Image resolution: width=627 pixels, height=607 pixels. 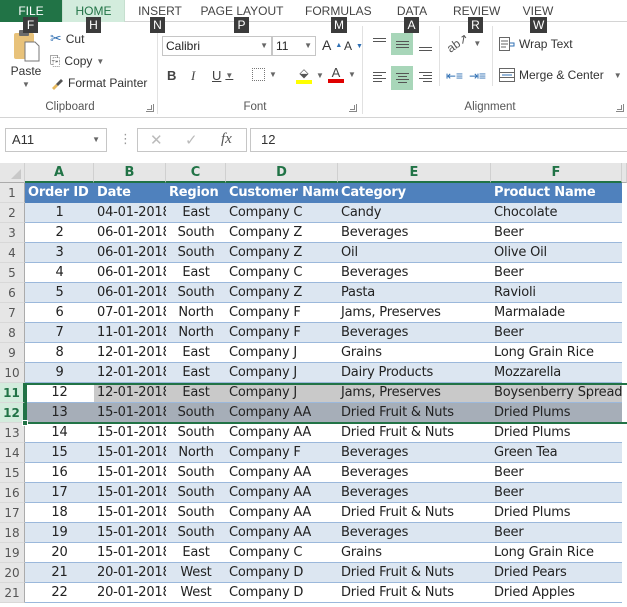 I want to click on cell-f3: Beer, so click(x=556, y=233).